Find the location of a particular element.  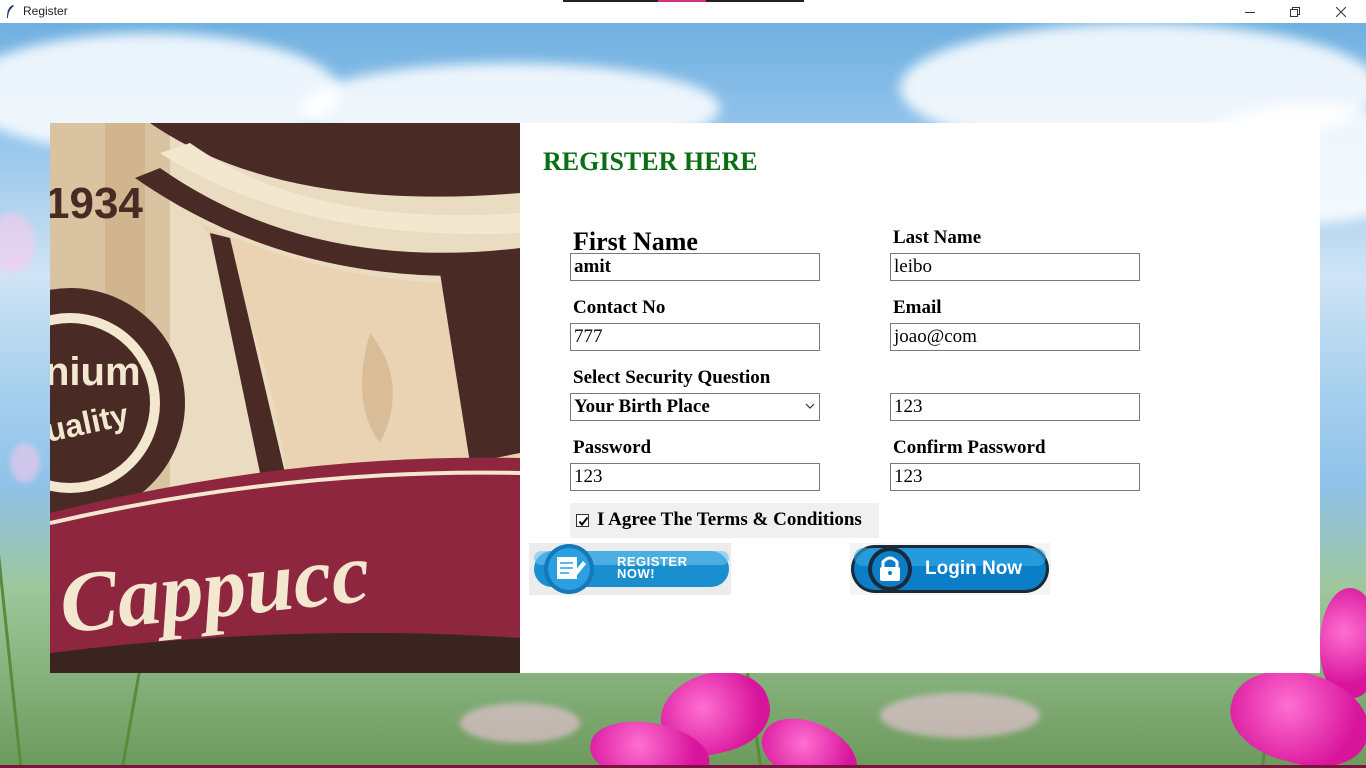

confirm-password-input: 123 is located at coordinates (1015, 477).